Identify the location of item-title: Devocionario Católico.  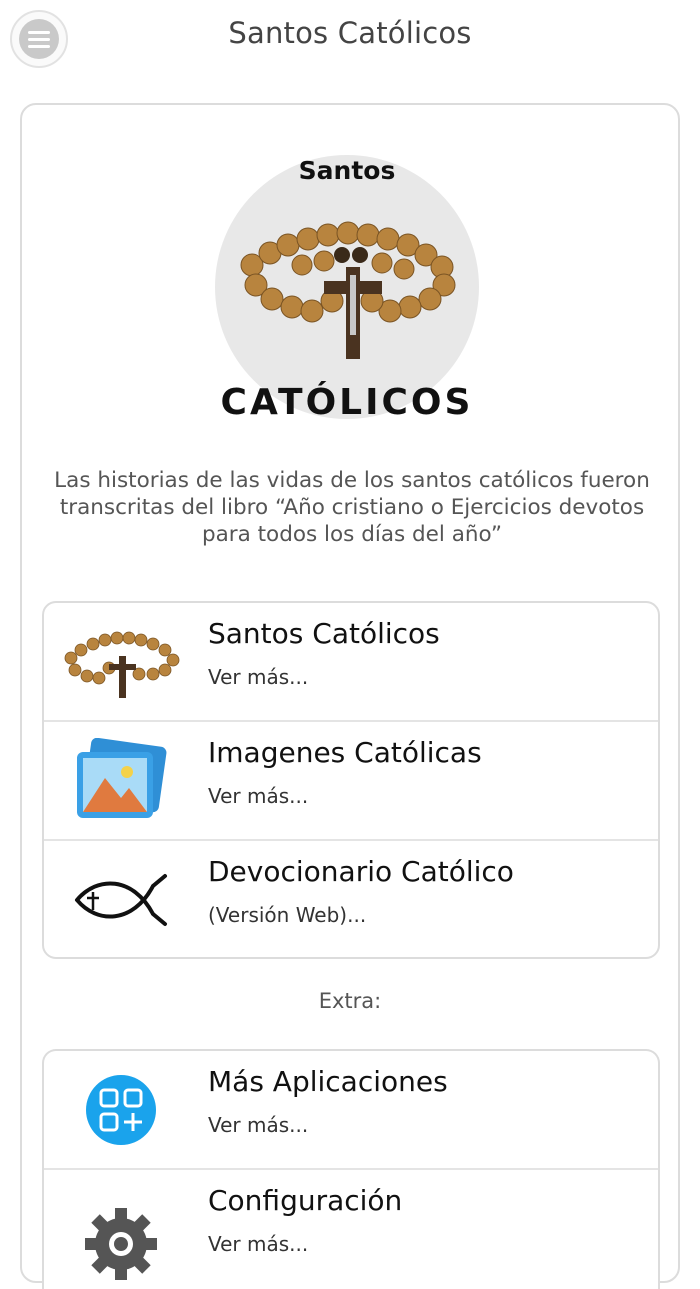
(361, 871).